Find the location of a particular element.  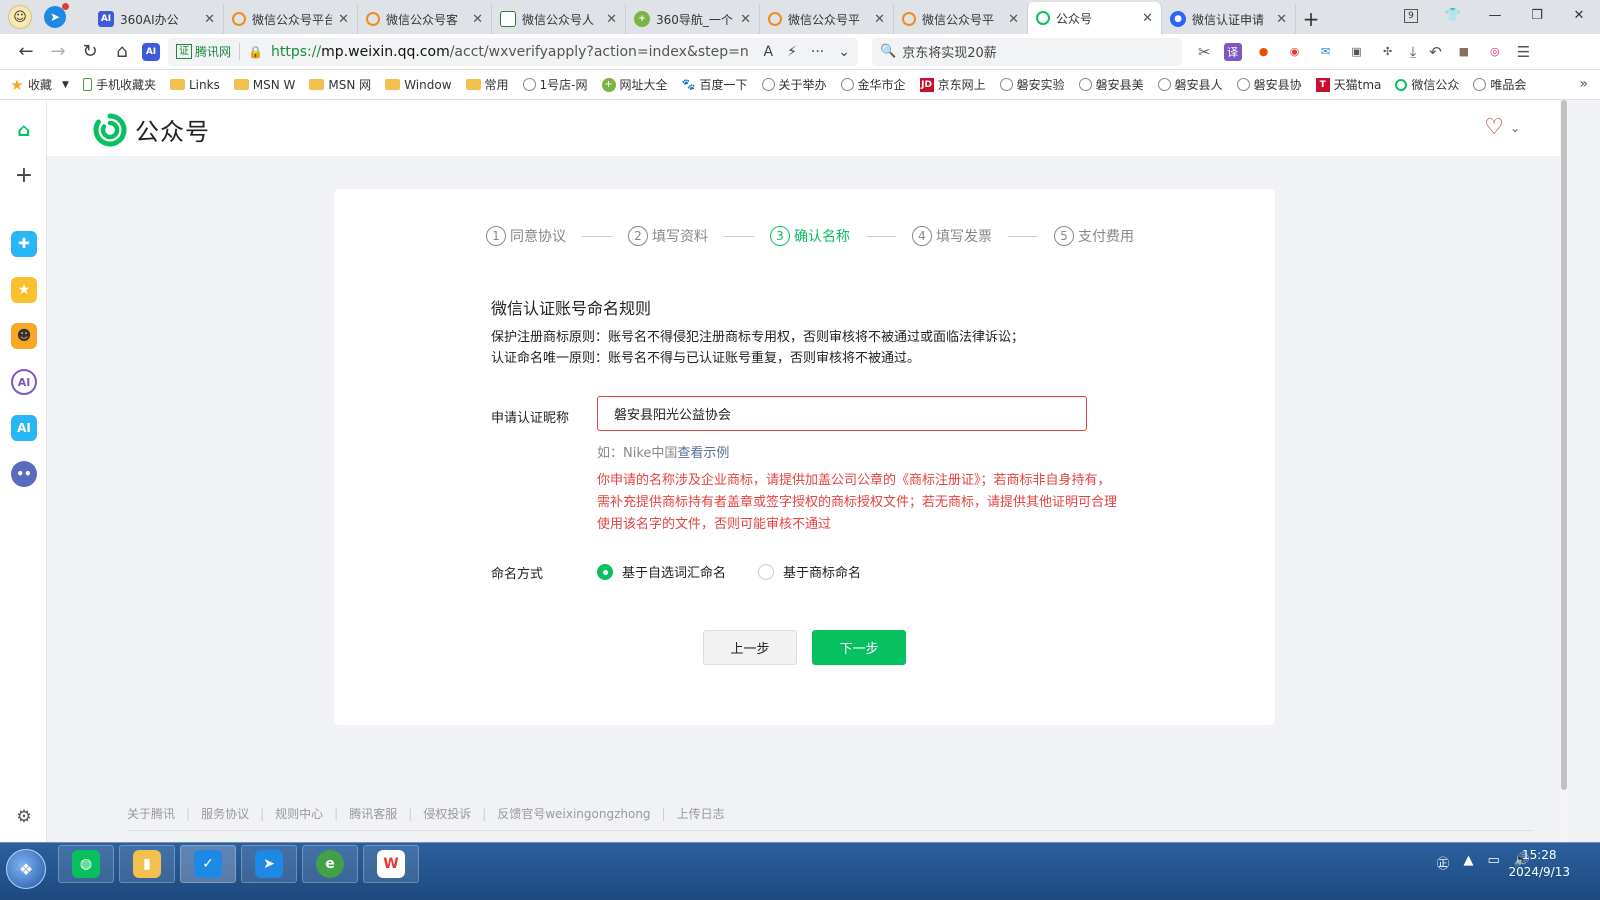

tab-0: AI 360AI办公 ✕ is located at coordinates (157, 19).